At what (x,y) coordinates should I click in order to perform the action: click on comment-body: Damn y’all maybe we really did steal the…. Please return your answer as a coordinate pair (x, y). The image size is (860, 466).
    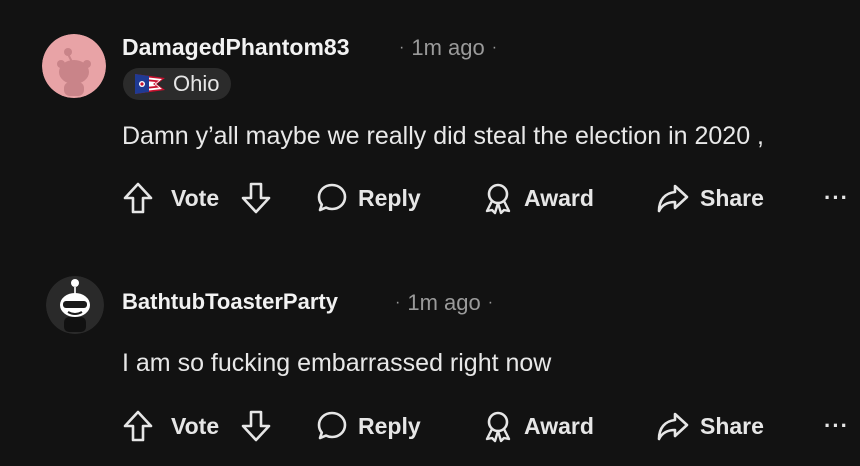
    Looking at the image, I should click on (443, 136).